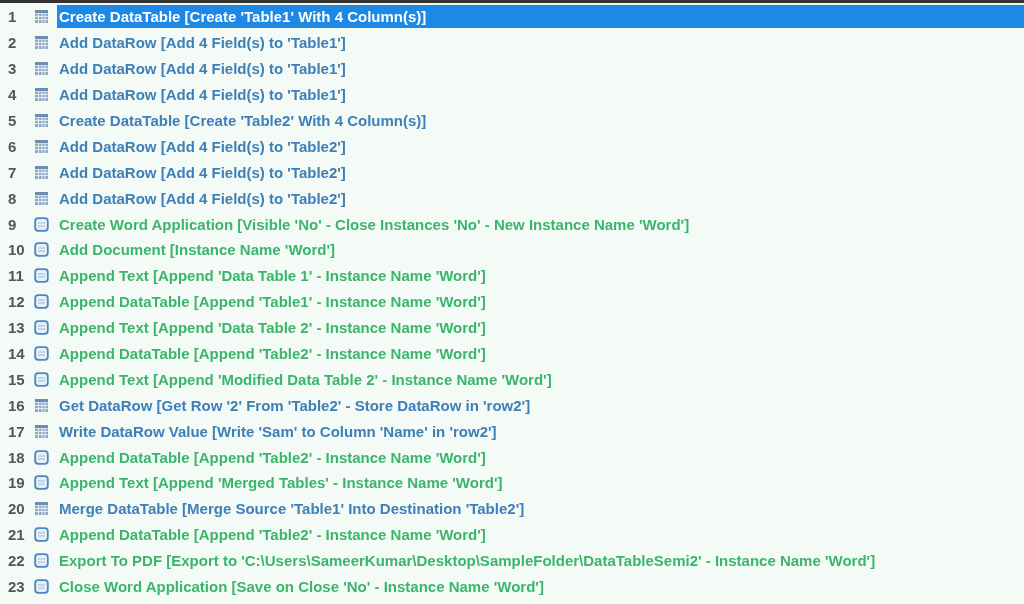 The width and height of the screenshot is (1024, 604). What do you see at coordinates (16, 535) in the screenshot?
I see `line-number: 21` at bounding box center [16, 535].